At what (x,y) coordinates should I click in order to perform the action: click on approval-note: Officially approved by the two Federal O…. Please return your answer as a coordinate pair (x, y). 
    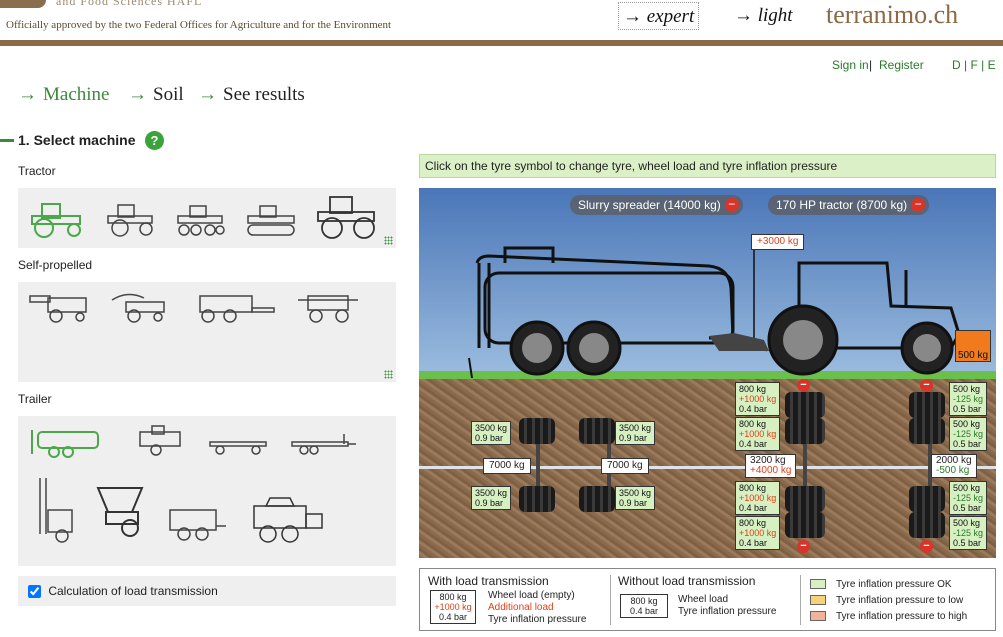
    Looking at the image, I should click on (199, 25).